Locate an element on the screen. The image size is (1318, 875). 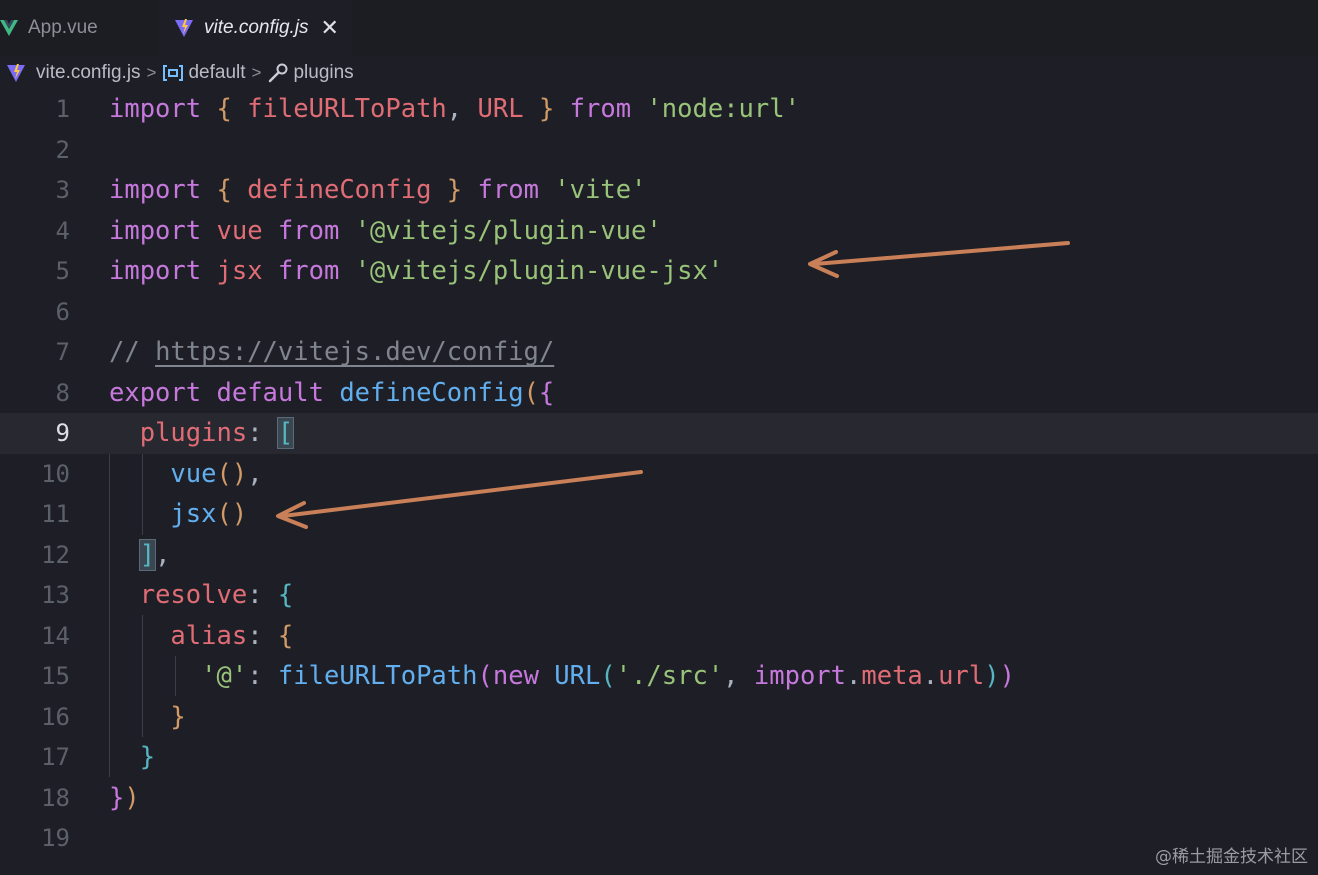
annotation-arrow-import is located at coordinates (939, 259).